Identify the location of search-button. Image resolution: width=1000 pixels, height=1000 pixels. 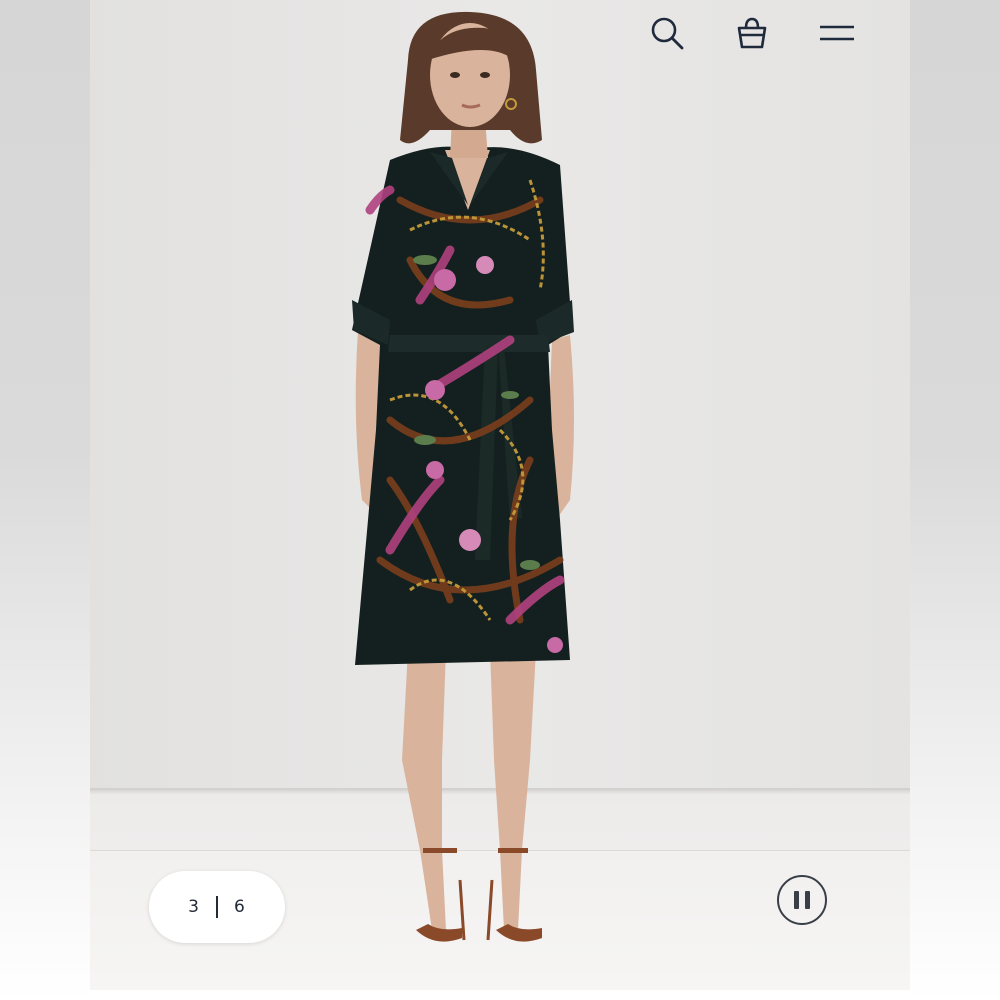
(667, 33).